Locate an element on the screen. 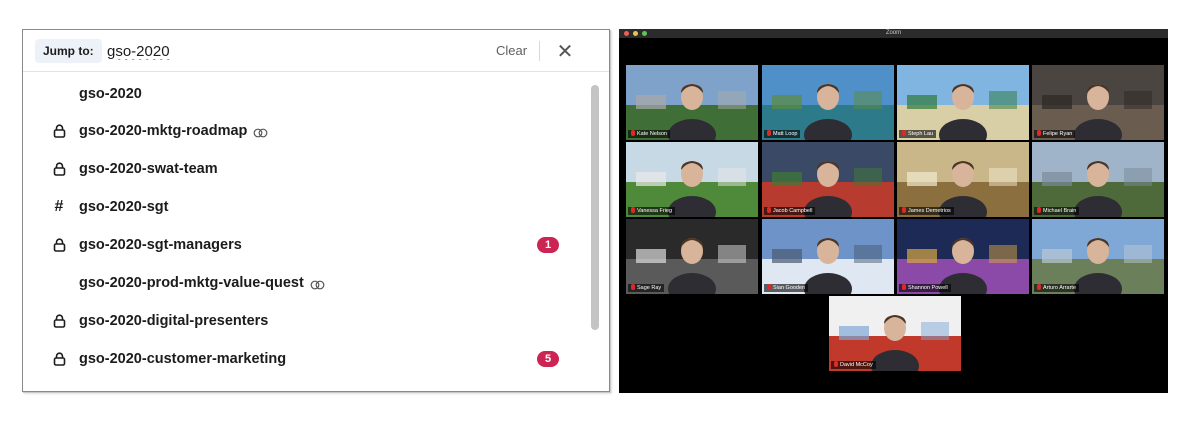  participant-video-tile: Felipe Ryan is located at coordinates (1098, 102).